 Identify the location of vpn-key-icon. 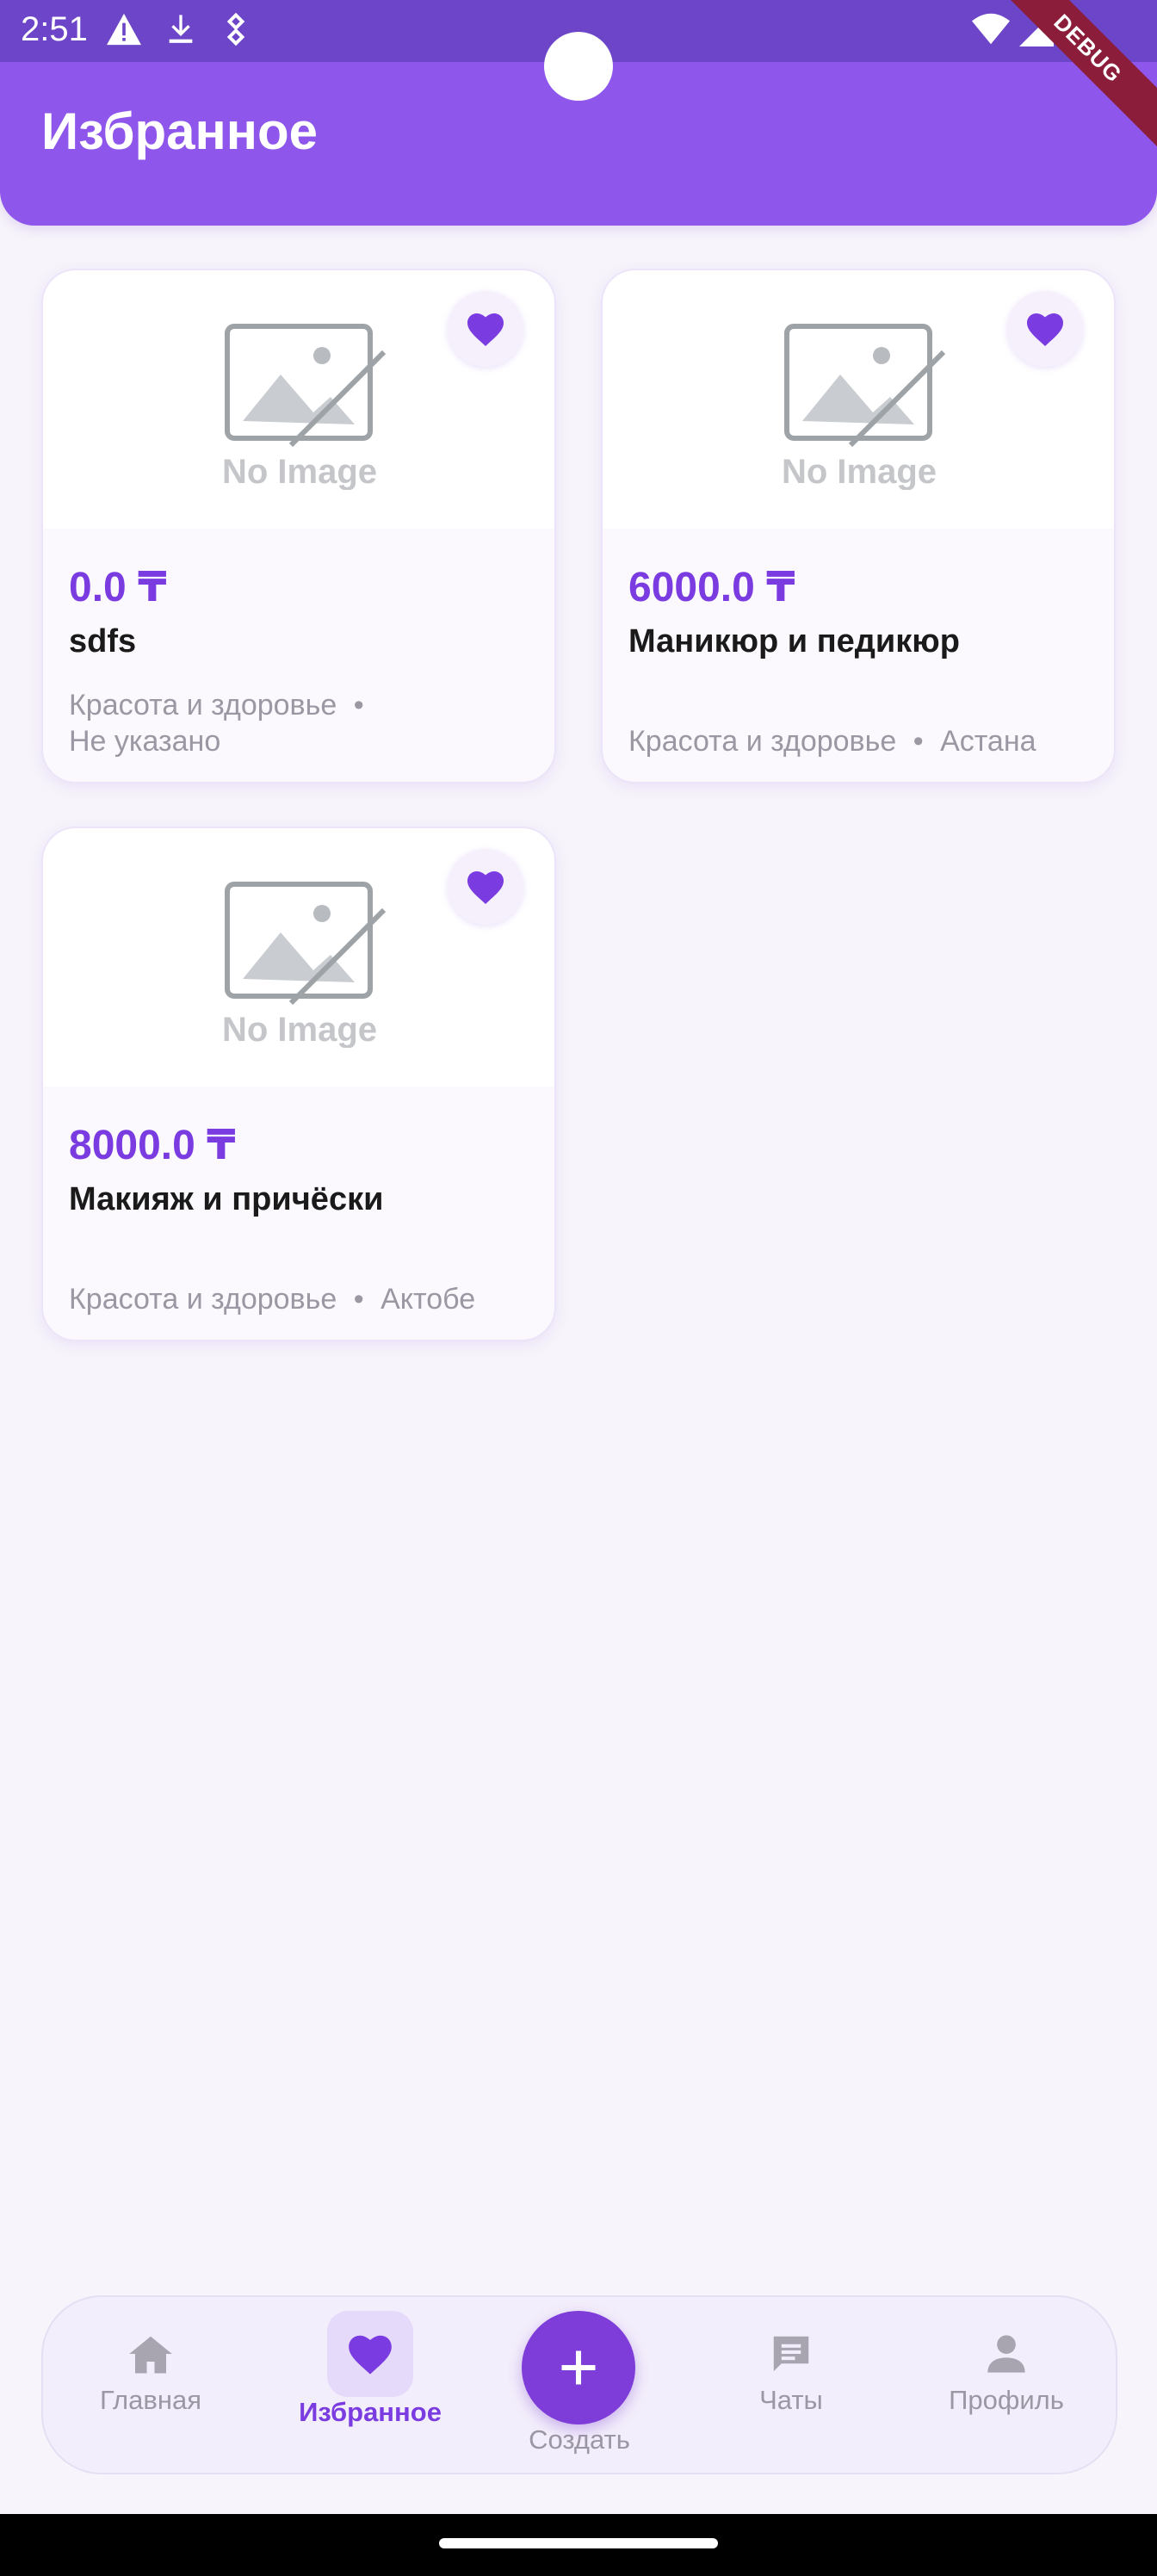
(236, 32).